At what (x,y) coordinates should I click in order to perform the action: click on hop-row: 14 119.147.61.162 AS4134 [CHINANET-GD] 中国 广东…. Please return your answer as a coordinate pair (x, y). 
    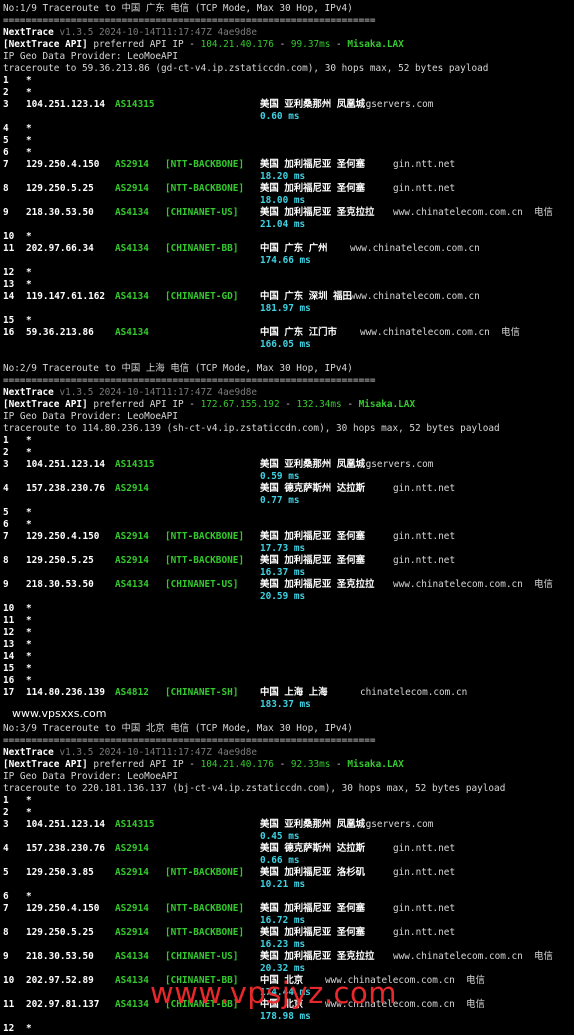
    Looking at the image, I should click on (287, 297).